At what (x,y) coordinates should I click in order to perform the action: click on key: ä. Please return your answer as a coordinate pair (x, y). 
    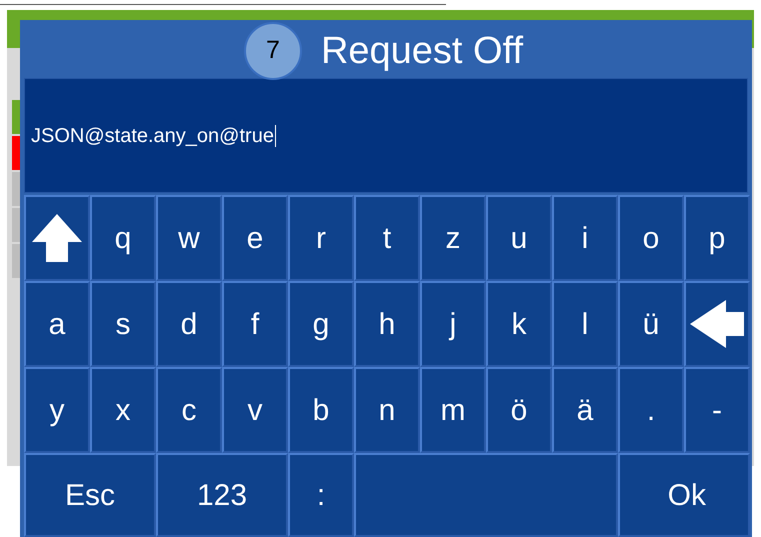
    Looking at the image, I should click on (585, 410).